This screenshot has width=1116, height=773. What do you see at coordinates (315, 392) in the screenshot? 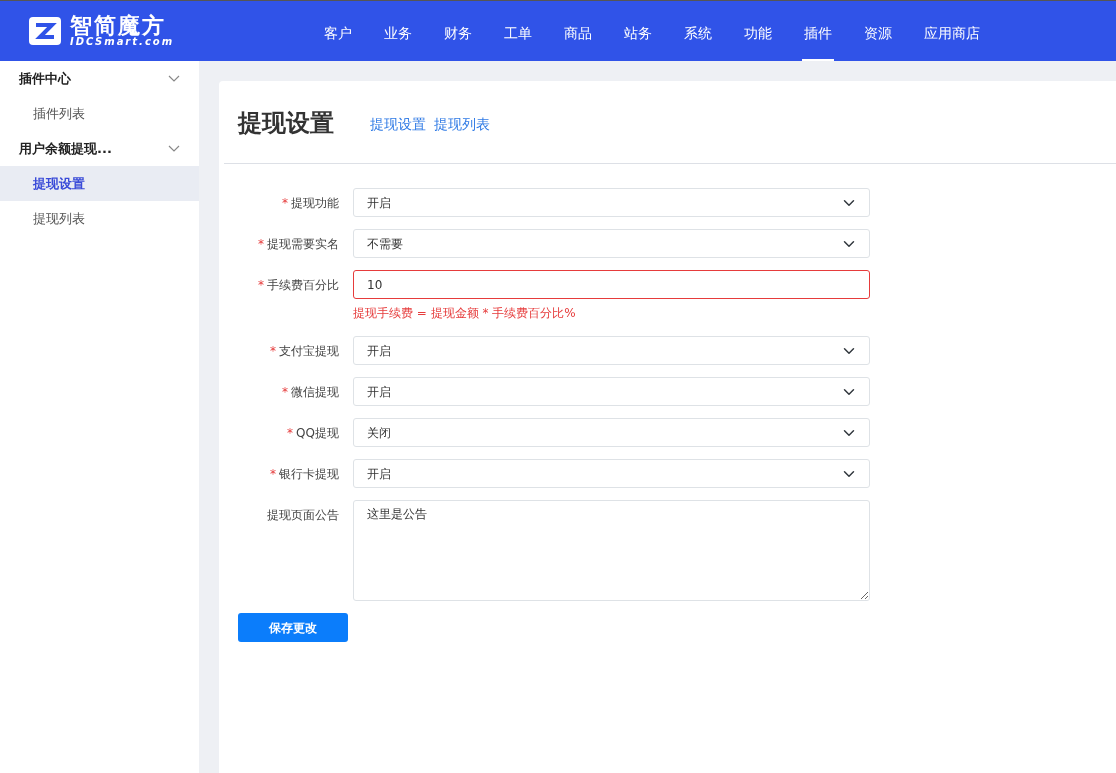
I see `field-label: 微信提现` at bounding box center [315, 392].